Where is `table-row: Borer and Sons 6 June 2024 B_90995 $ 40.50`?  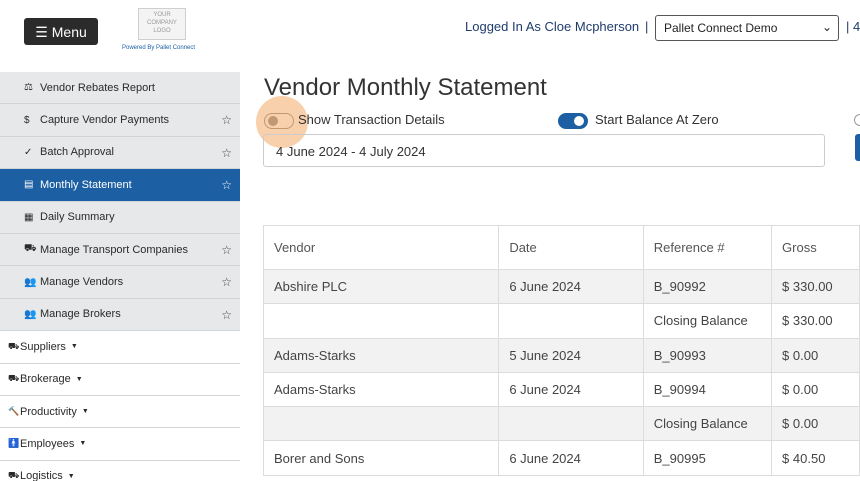
table-row: Borer and Sons 6 June 2024 B_90995 $ 40.50 is located at coordinates (561, 458).